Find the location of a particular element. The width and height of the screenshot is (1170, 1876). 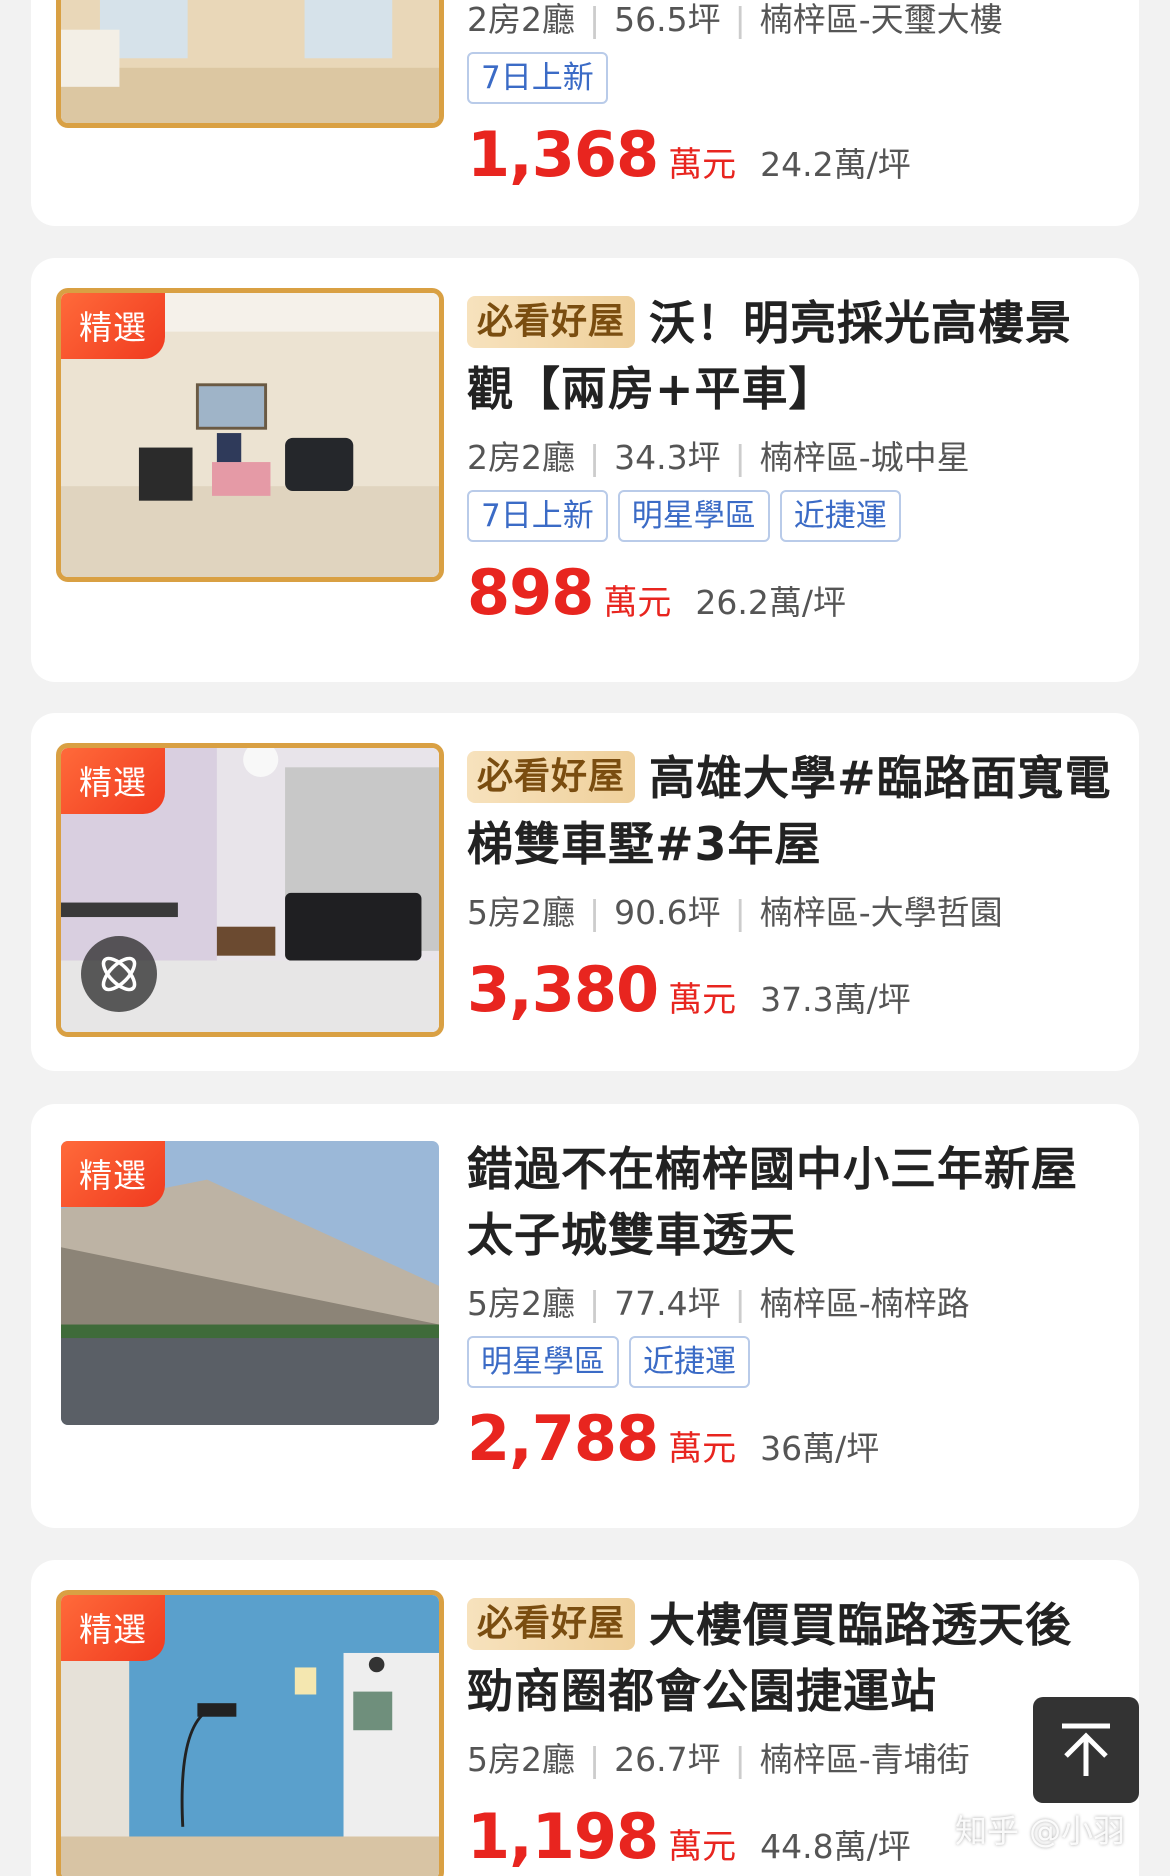

price: 2,788 is located at coordinates (563, 1438).